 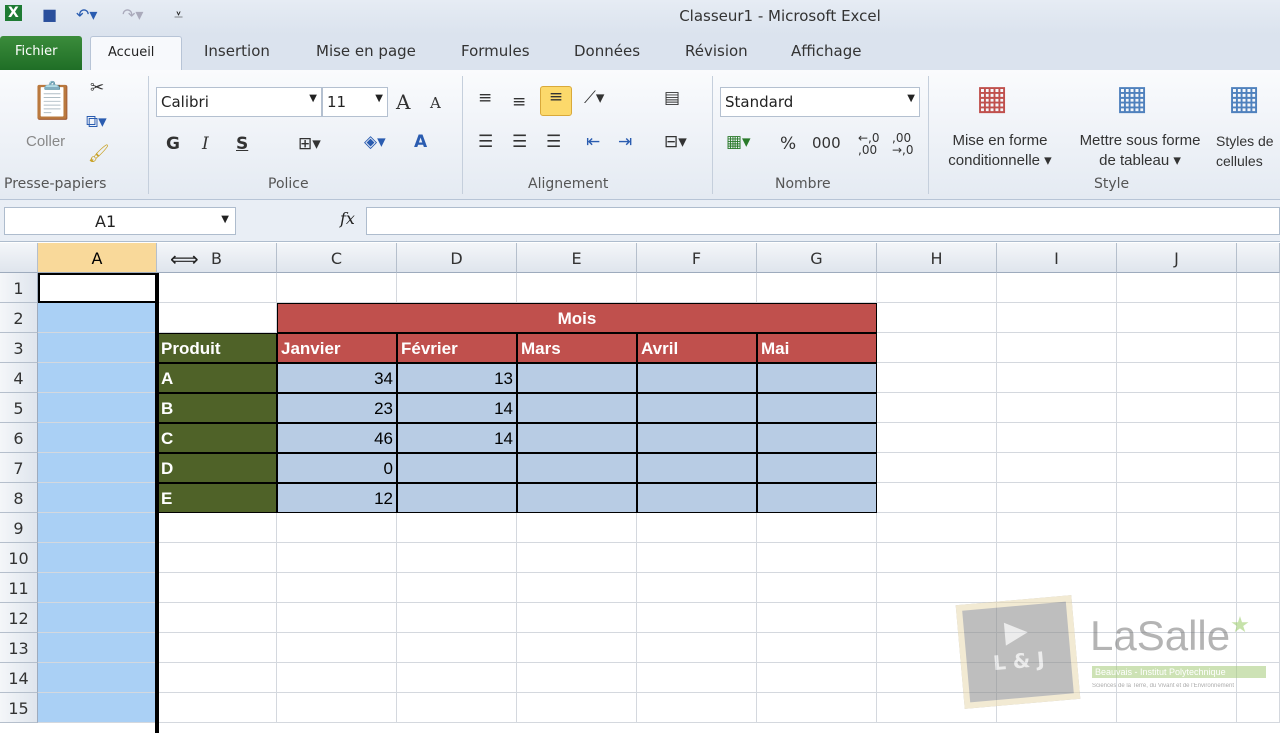 What do you see at coordinates (347, 218) in the screenshot?
I see `insert-function-button: fx` at bounding box center [347, 218].